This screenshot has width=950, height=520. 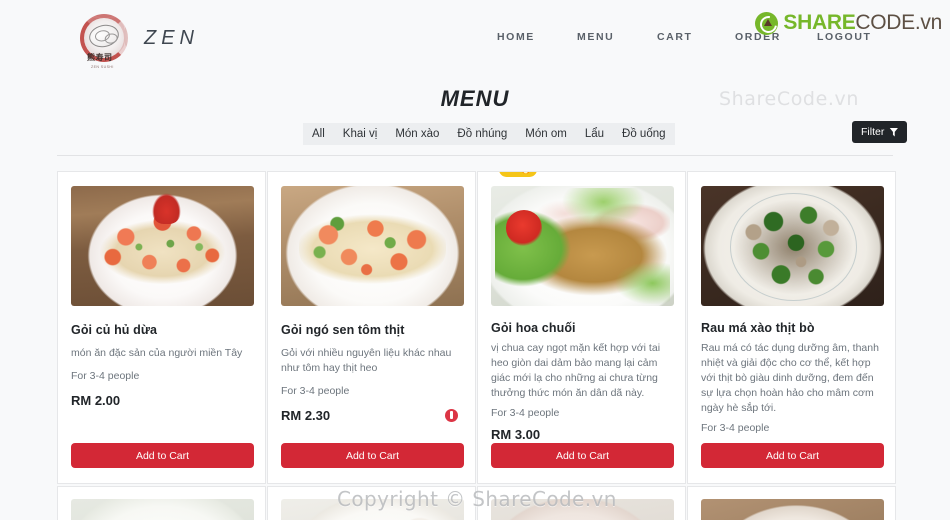 I want to click on brand-name: ZEN, so click(x=171, y=37).